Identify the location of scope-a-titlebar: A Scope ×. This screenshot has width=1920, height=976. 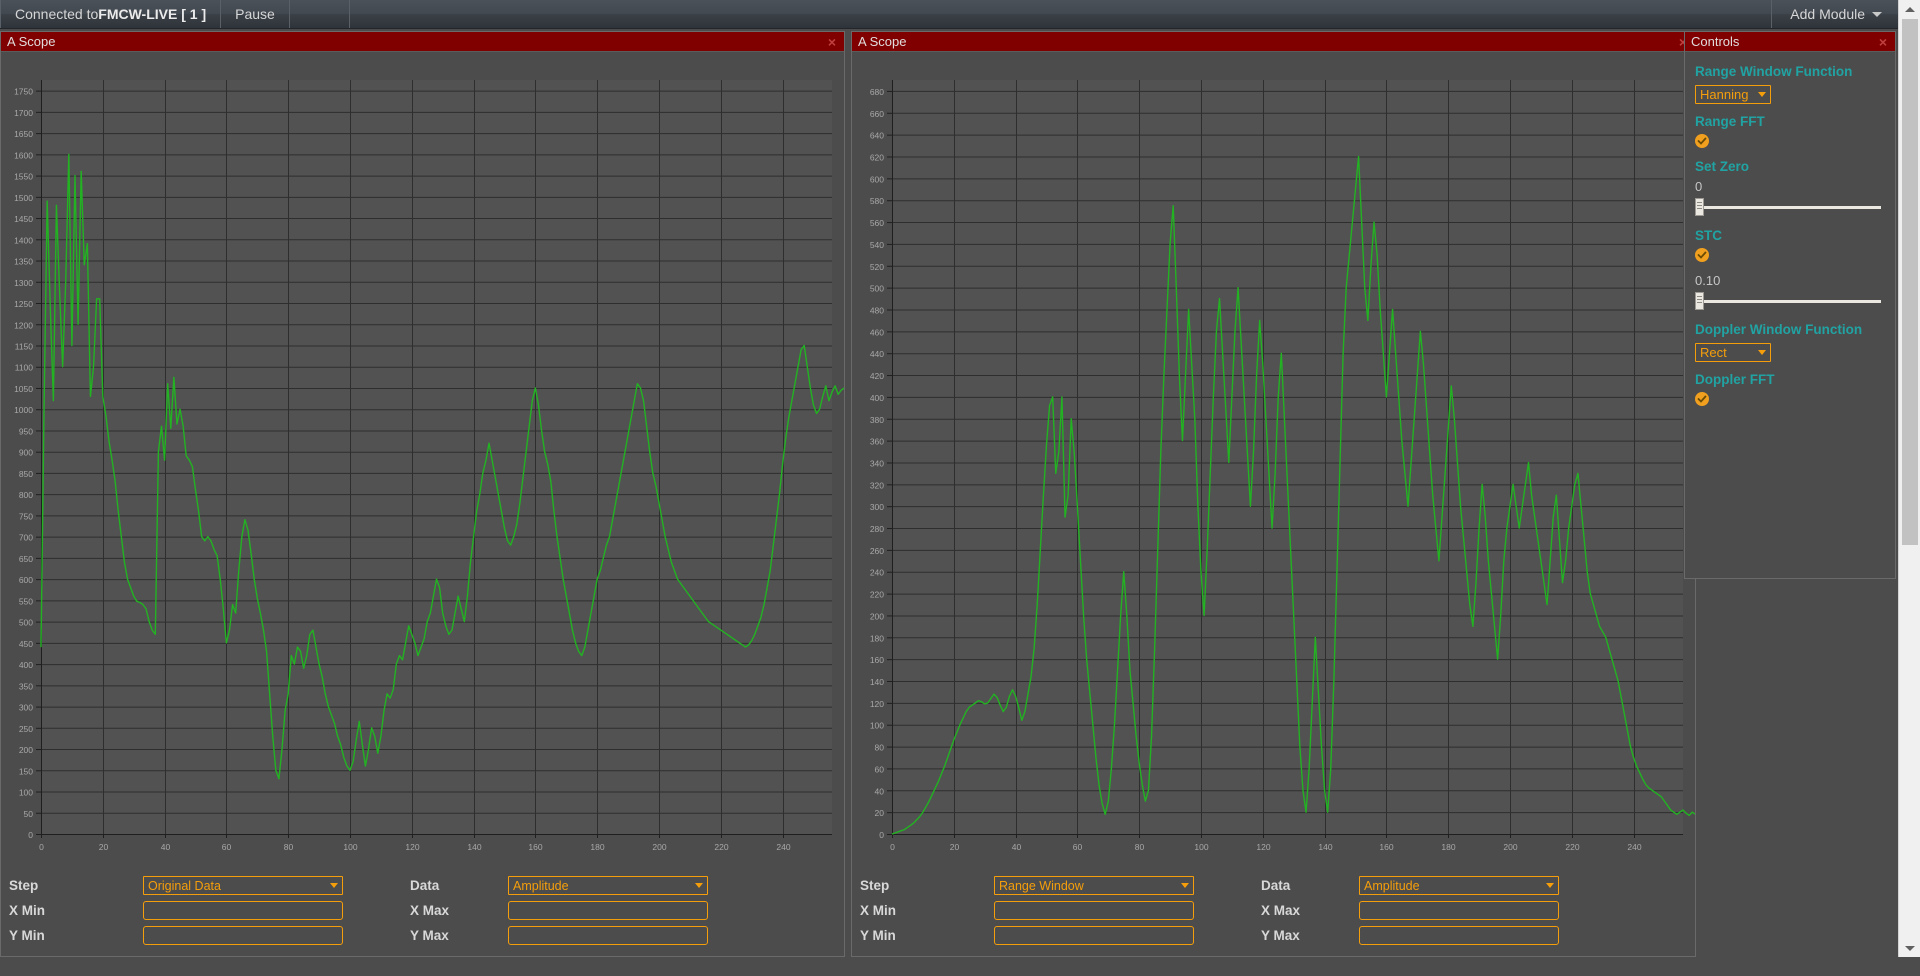
(422, 42).